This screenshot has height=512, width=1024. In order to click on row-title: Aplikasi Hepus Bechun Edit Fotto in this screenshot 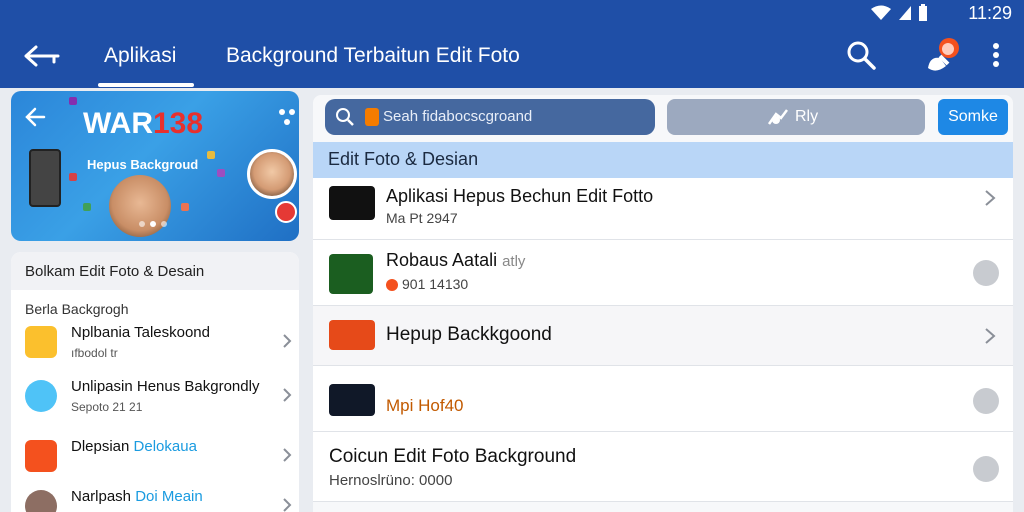, I will do `click(520, 196)`.